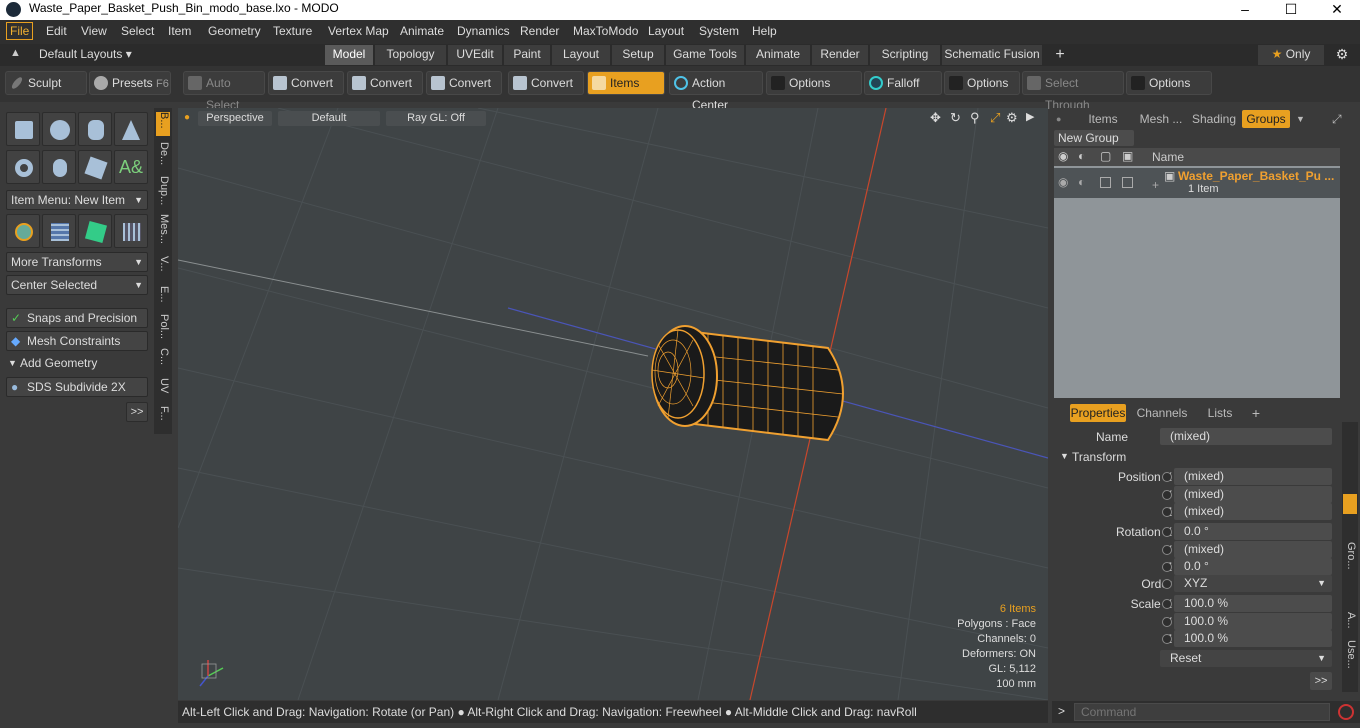 Image resolution: width=1360 pixels, height=728 pixels. I want to click on plane-tool-icon, so click(131, 231).